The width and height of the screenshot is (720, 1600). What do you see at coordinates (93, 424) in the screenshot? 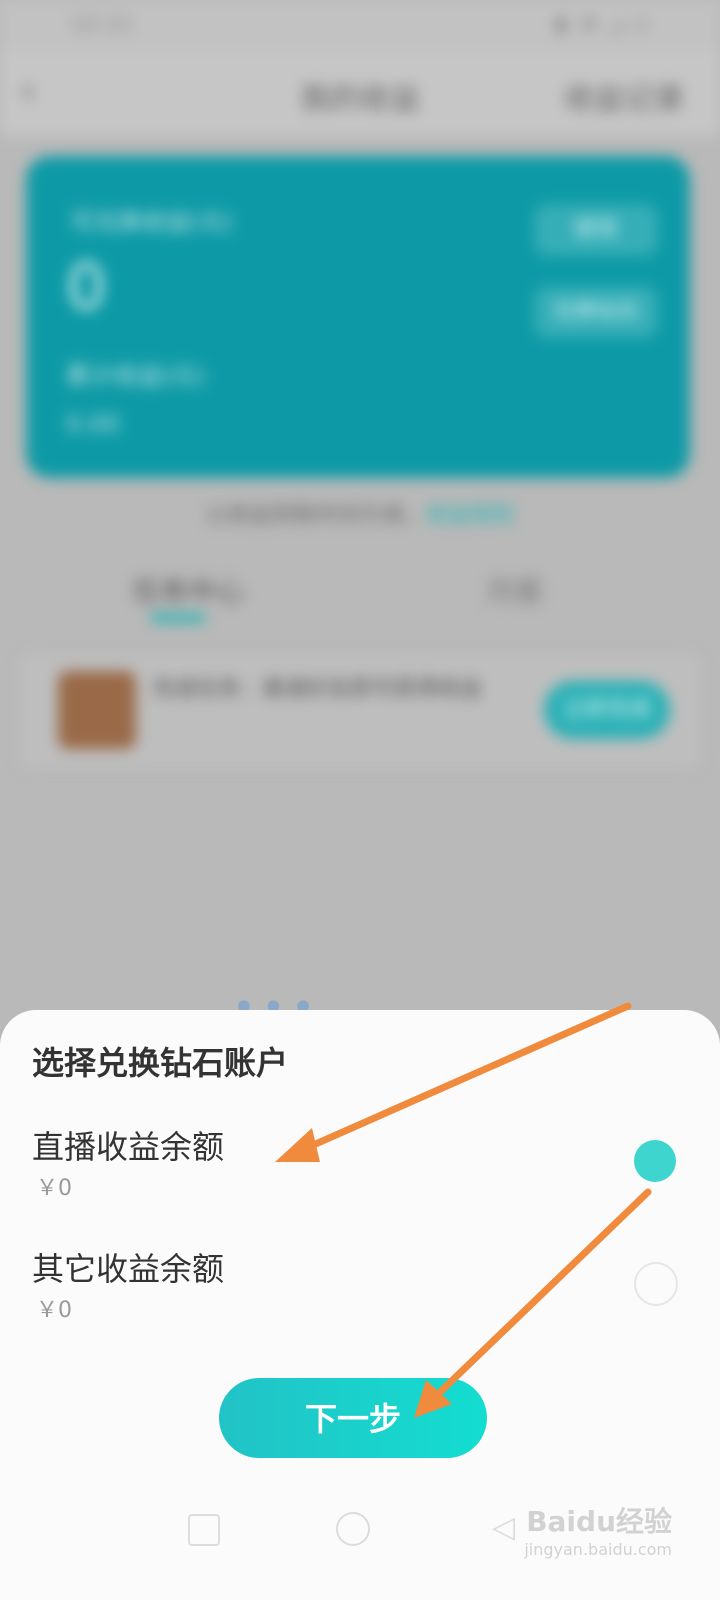
I see `total-income-value: 0.00` at bounding box center [93, 424].